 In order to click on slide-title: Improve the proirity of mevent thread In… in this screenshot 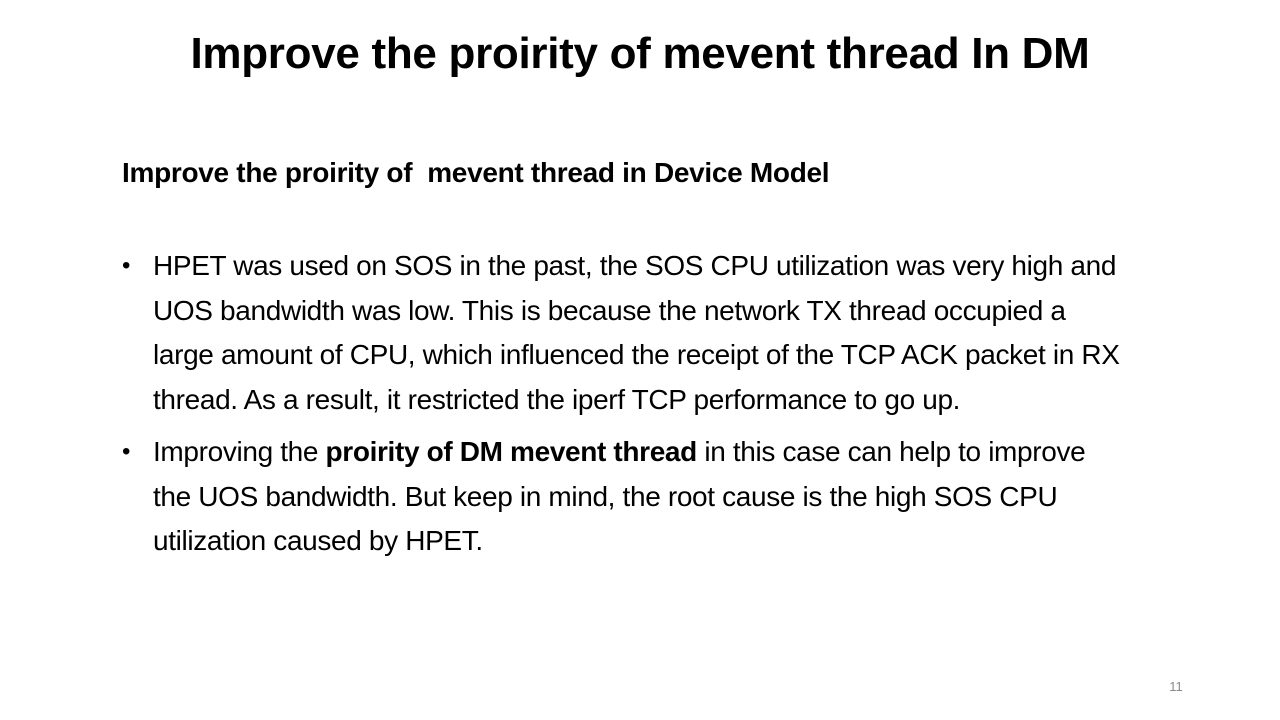, I will do `click(640, 53)`.